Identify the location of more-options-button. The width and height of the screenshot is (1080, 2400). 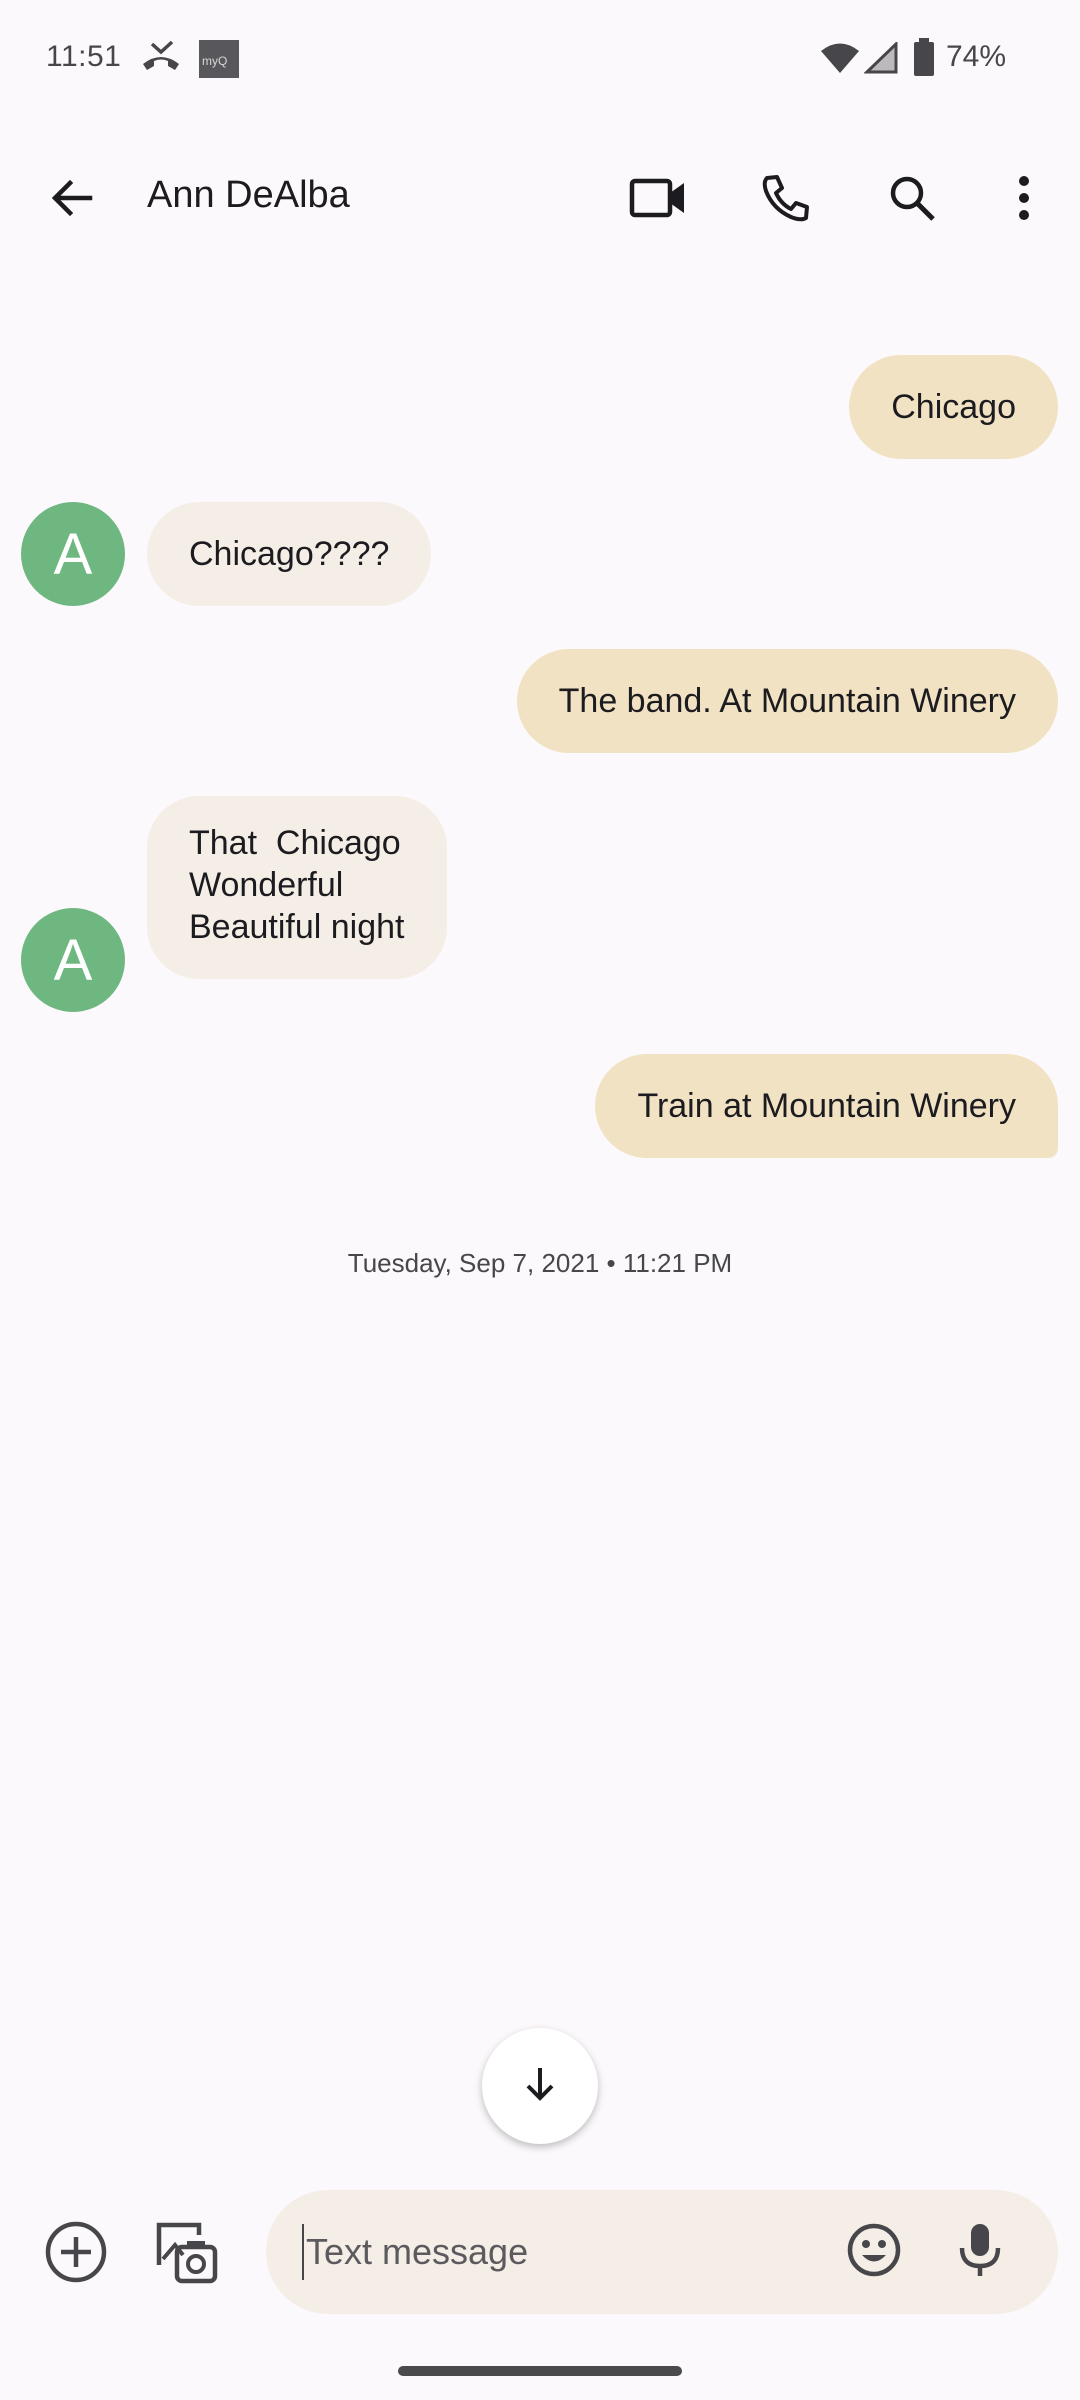
(1024, 200).